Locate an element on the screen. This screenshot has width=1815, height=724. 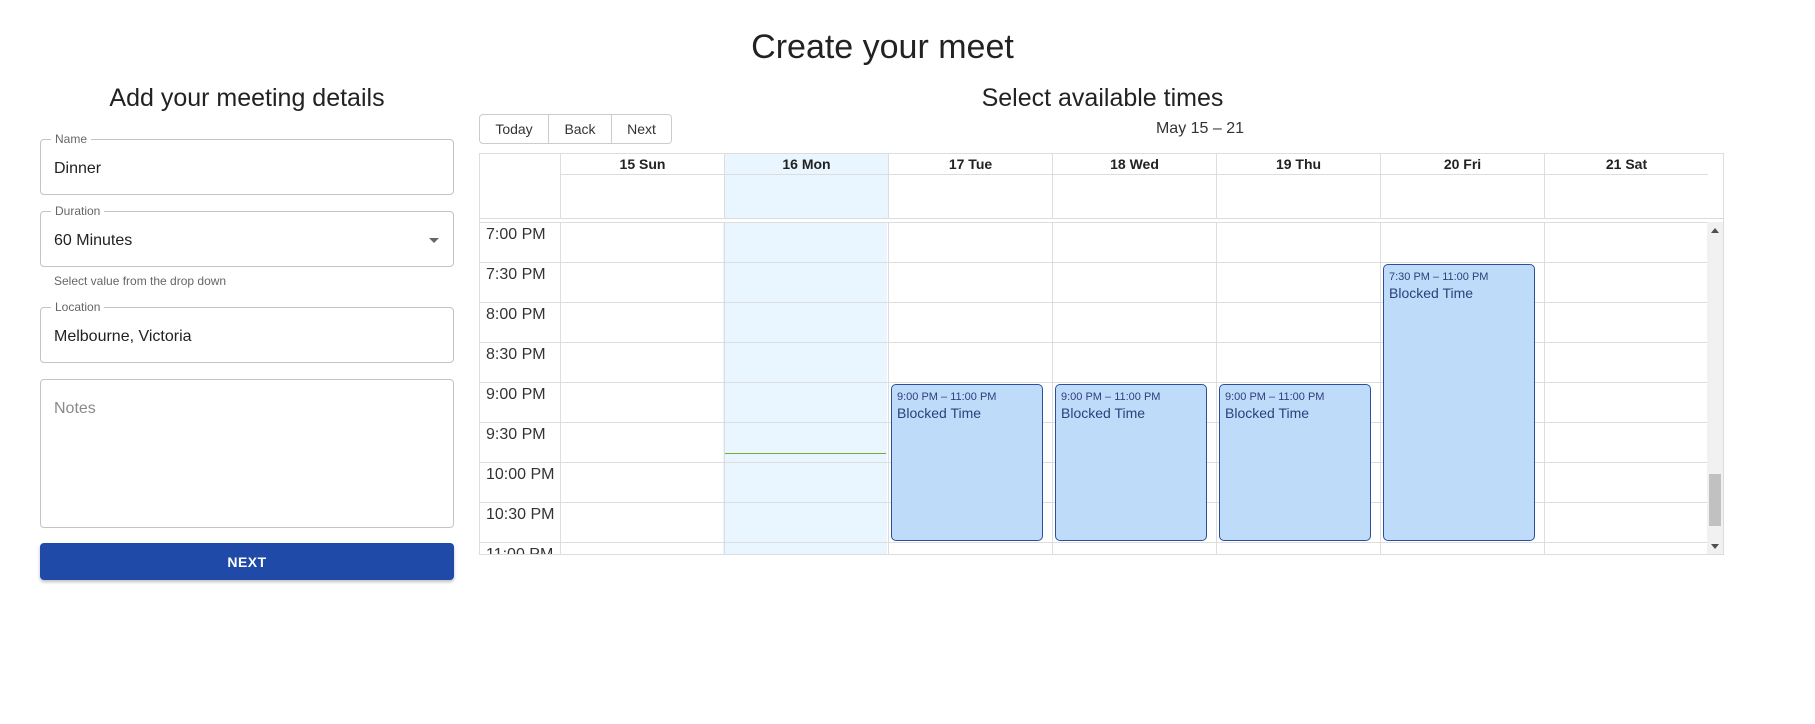
calendar-title: Select available times is located at coordinates (1102, 98).